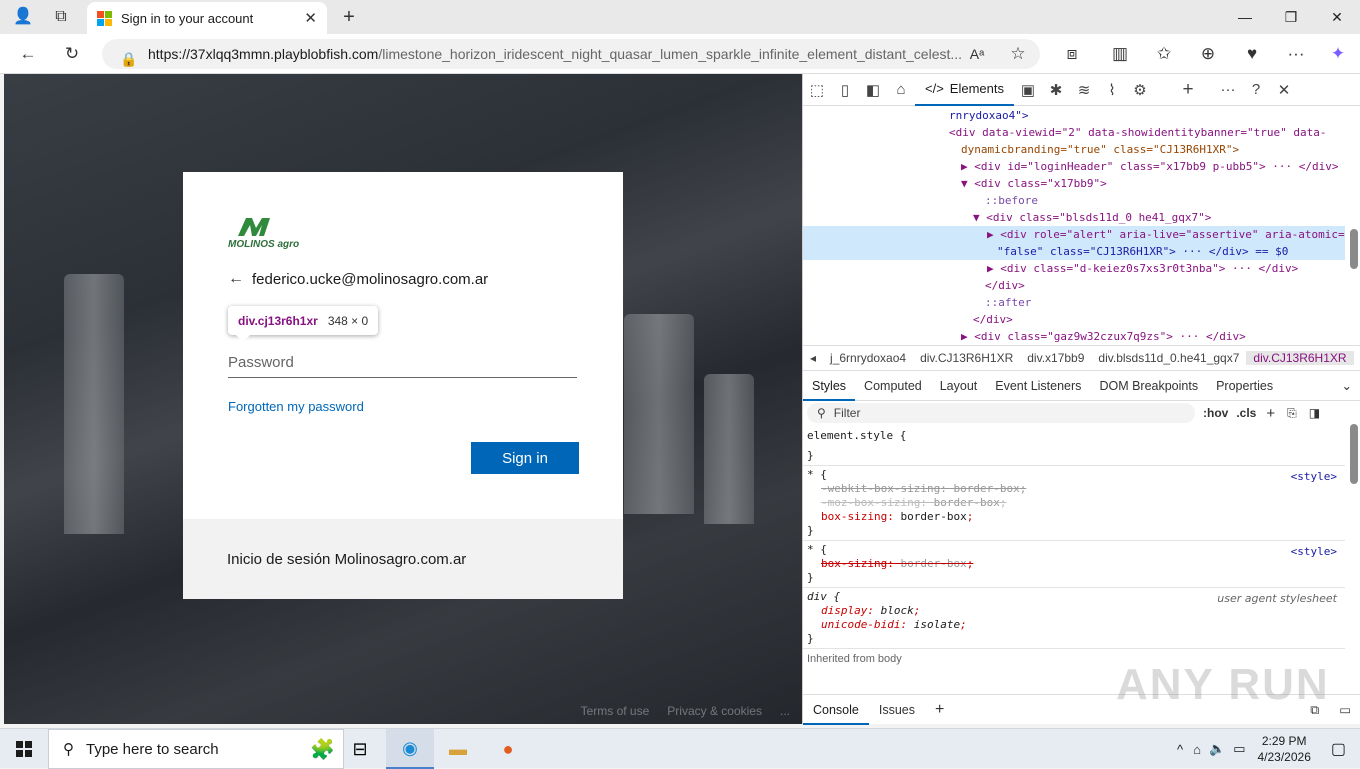 The width and height of the screenshot is (1360, 769). I want to click on tab-dom-breakpoints: DOM Breakpoints, so click(1148, 386).